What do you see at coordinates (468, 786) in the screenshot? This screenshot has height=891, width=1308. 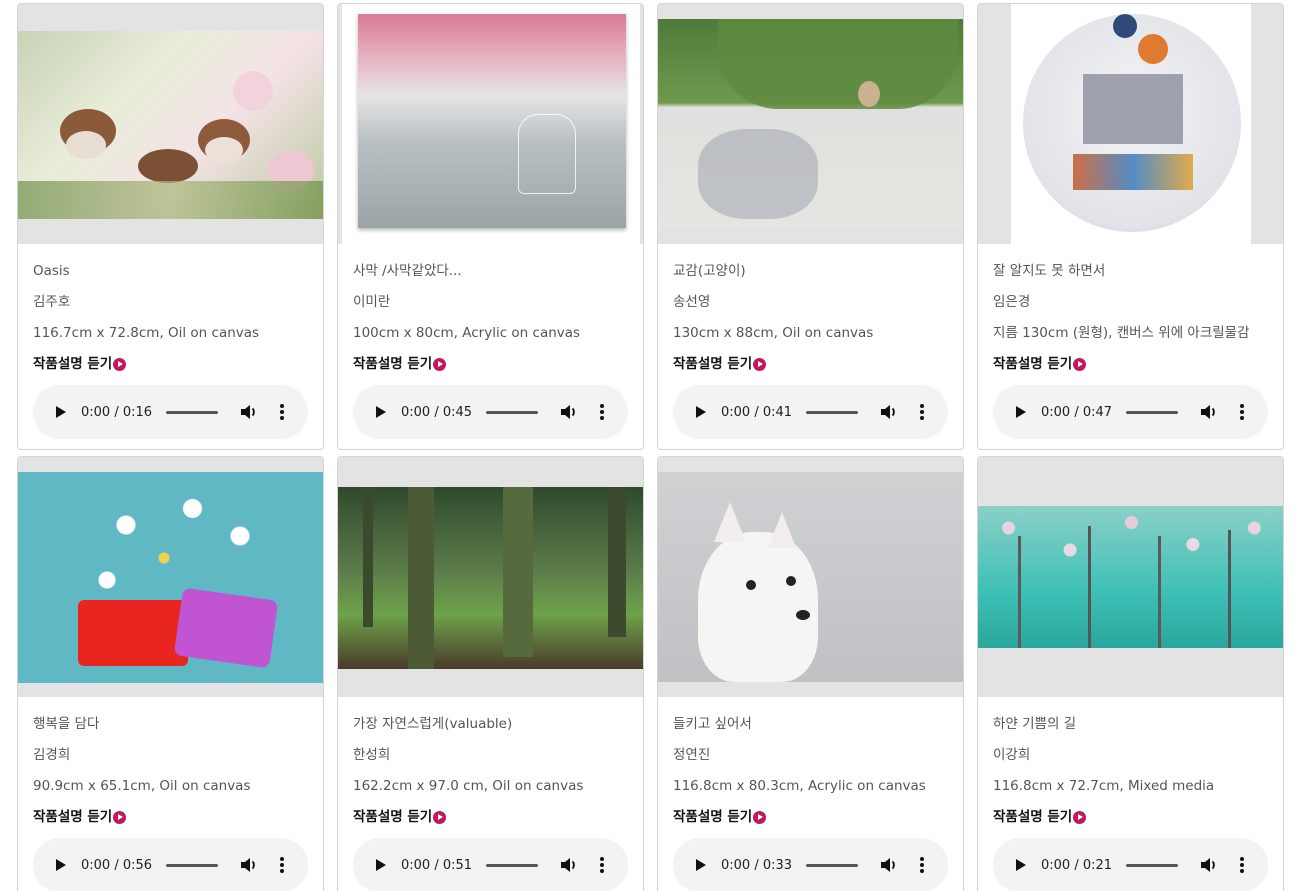 I see `artwork-spec: 162.2cm x 97.0 cm, Oil on canvas` at bounding box center [468, 786].